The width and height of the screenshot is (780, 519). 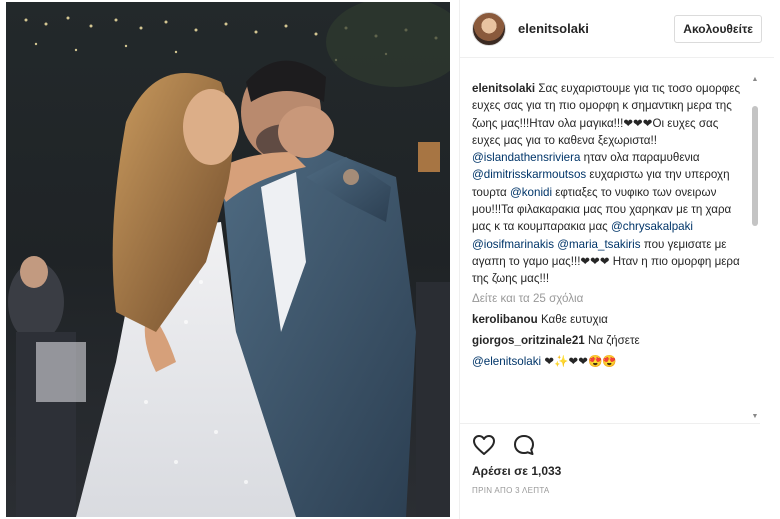 What do you see at coordinates (755, 417) in the screenshot?
I see `scroll-down-arrow-icon: ▼` at bounding box center [755, 417].